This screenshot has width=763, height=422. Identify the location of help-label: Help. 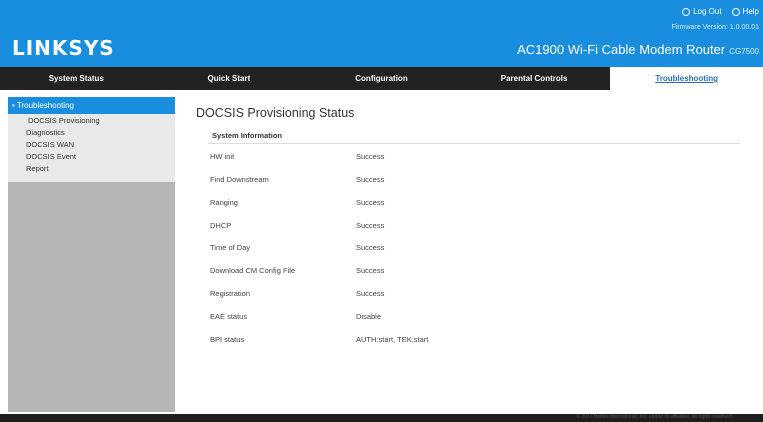
(750, 11).